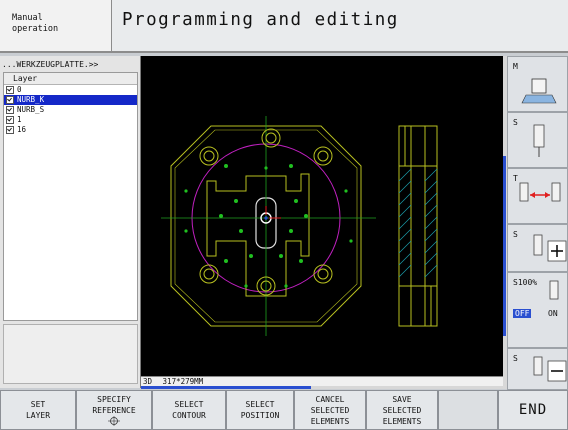  Describe the element at coordinates (70, 90) in the screenshot. I see `layer-row-0: 0` at that location.